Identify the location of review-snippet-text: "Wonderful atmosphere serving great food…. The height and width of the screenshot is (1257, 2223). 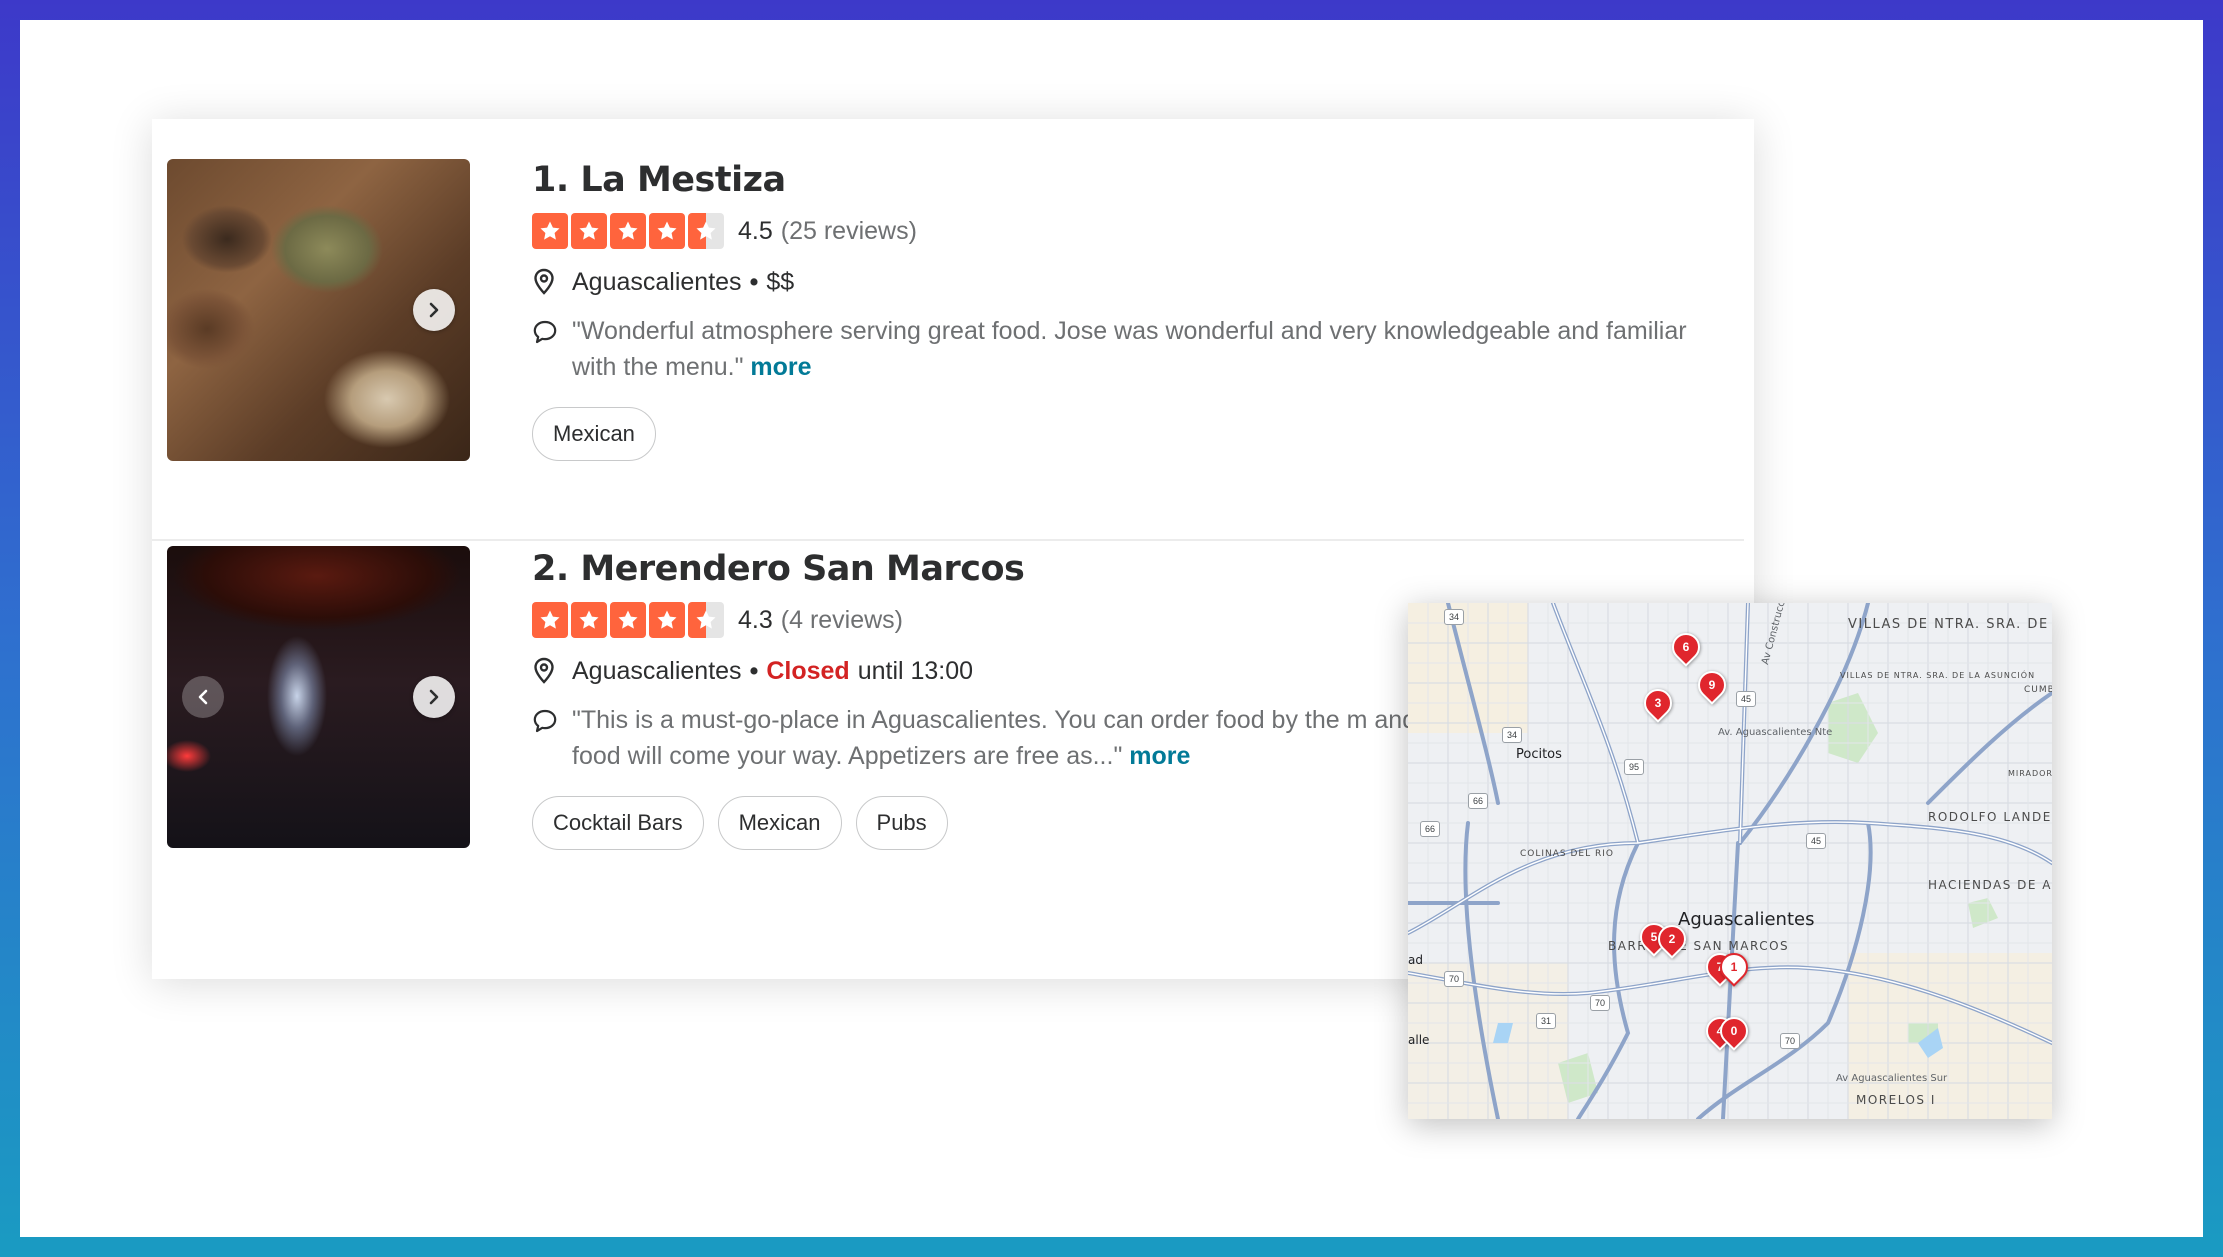
(1129, 349).